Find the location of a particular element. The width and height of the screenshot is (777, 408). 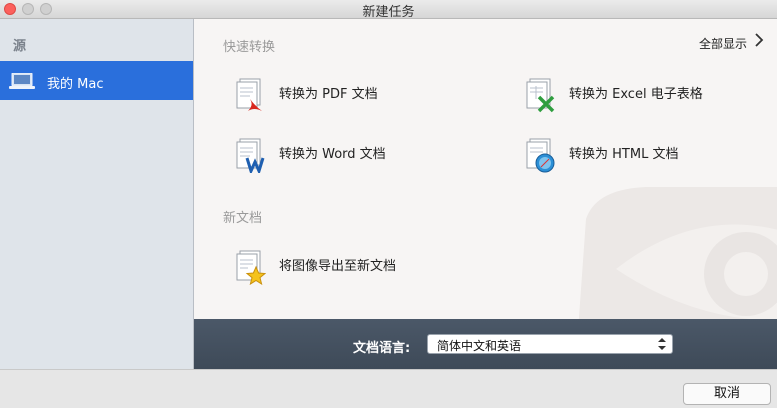

convert-to-html-button: 转换为 HTML 文档 is located at coordinates (651, 157).